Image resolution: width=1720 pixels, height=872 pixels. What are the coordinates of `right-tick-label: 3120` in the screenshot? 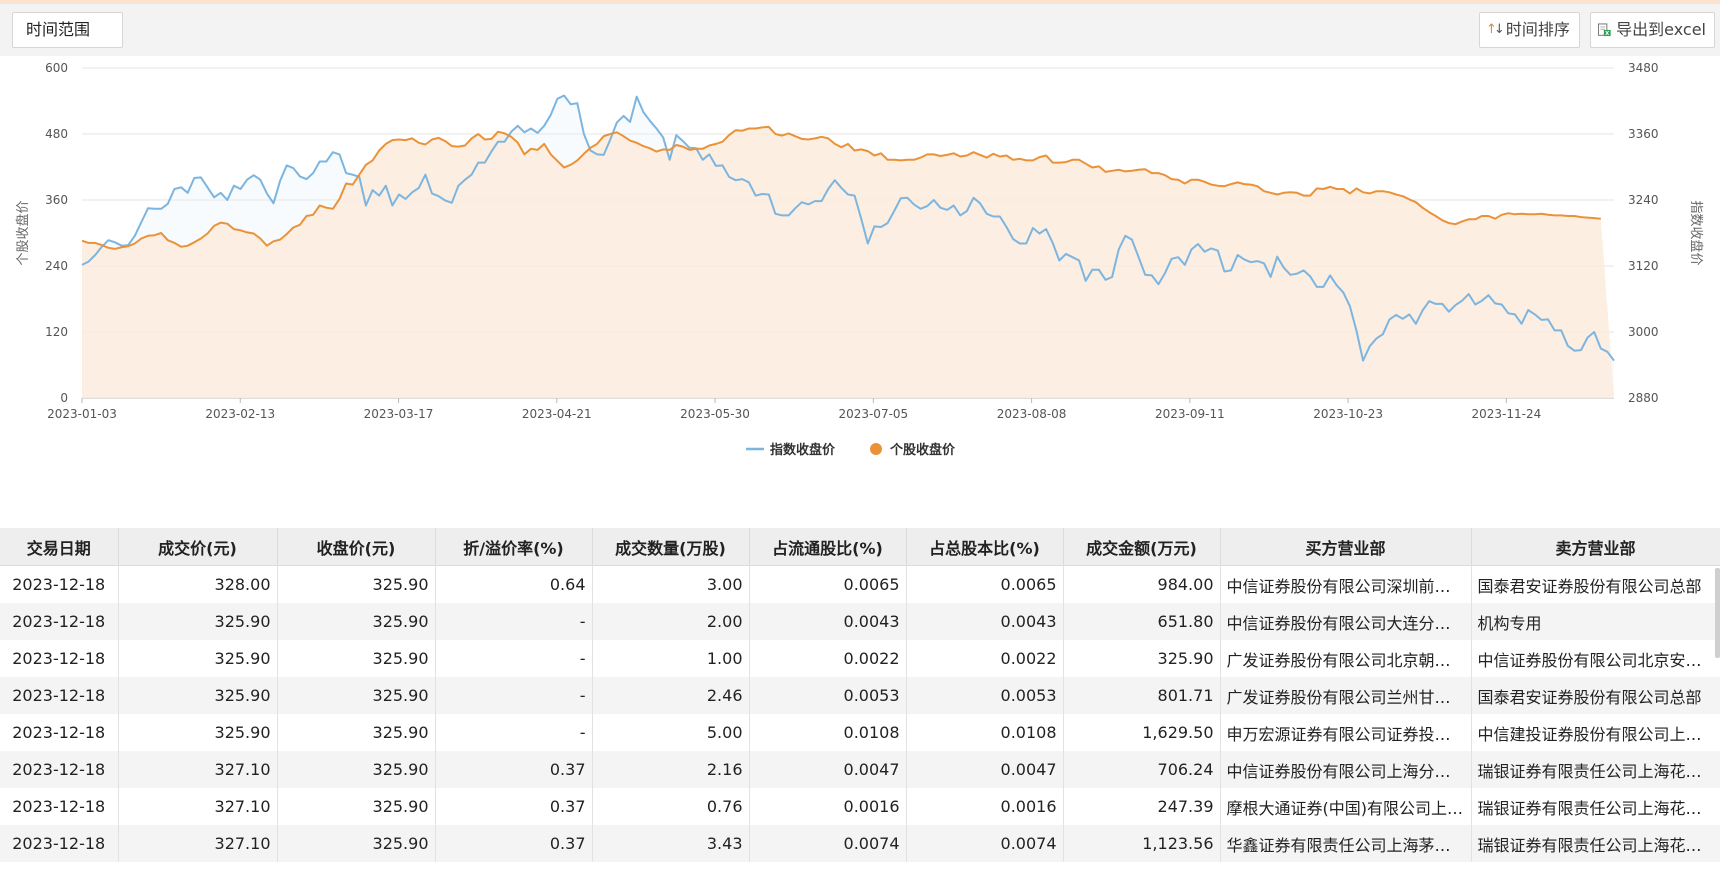 It's located at (1643, 266).